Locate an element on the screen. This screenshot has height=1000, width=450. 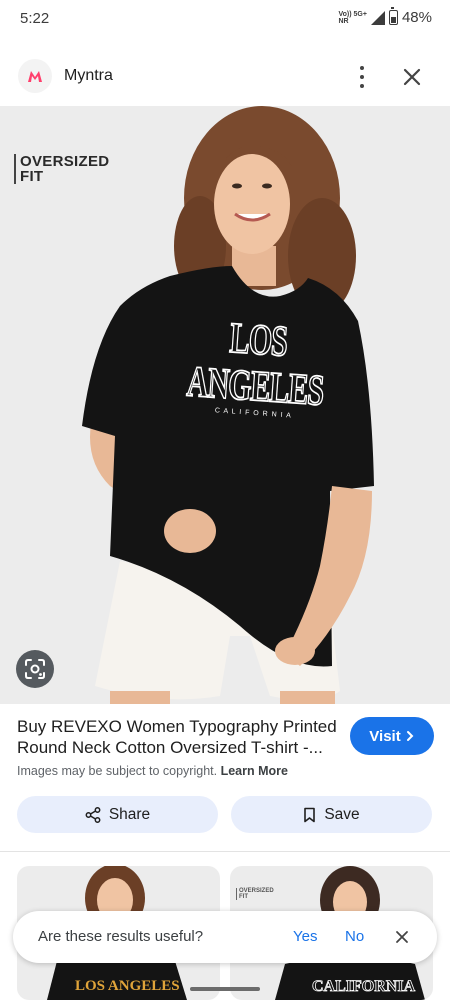
lens-icon is located at coordinates (35, 669).